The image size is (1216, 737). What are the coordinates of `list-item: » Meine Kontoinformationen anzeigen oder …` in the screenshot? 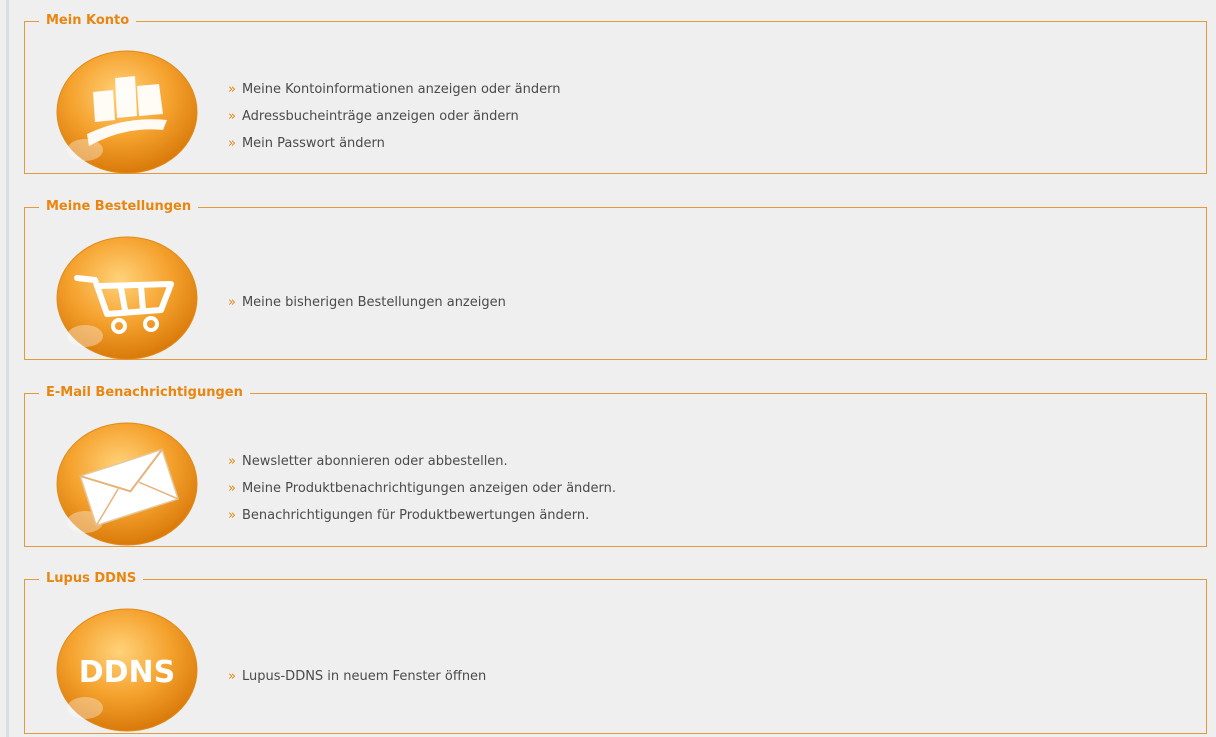 It's located at (394, 89).